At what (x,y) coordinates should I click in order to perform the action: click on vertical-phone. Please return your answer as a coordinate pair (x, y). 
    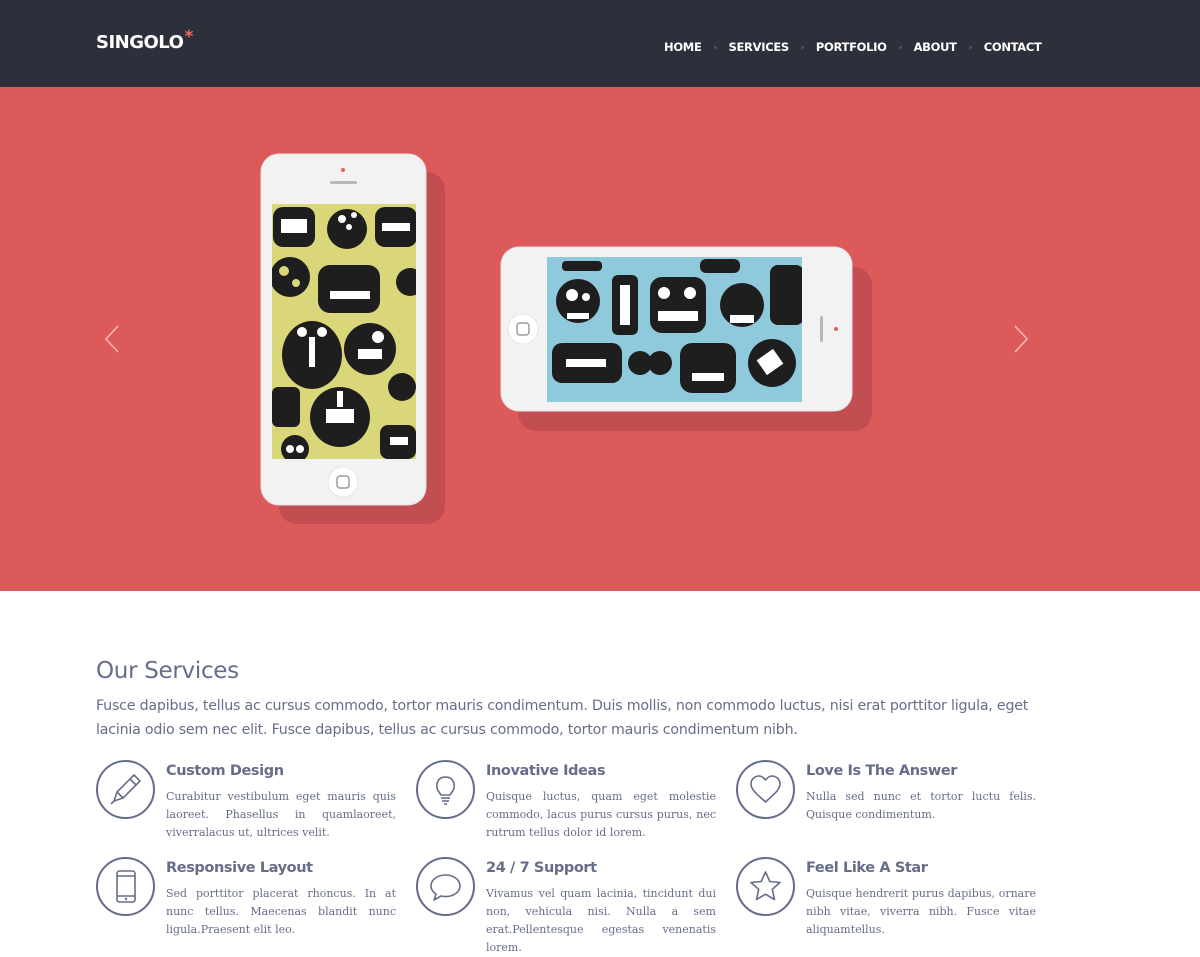
    Looking at the image, I should click on (343, 329).